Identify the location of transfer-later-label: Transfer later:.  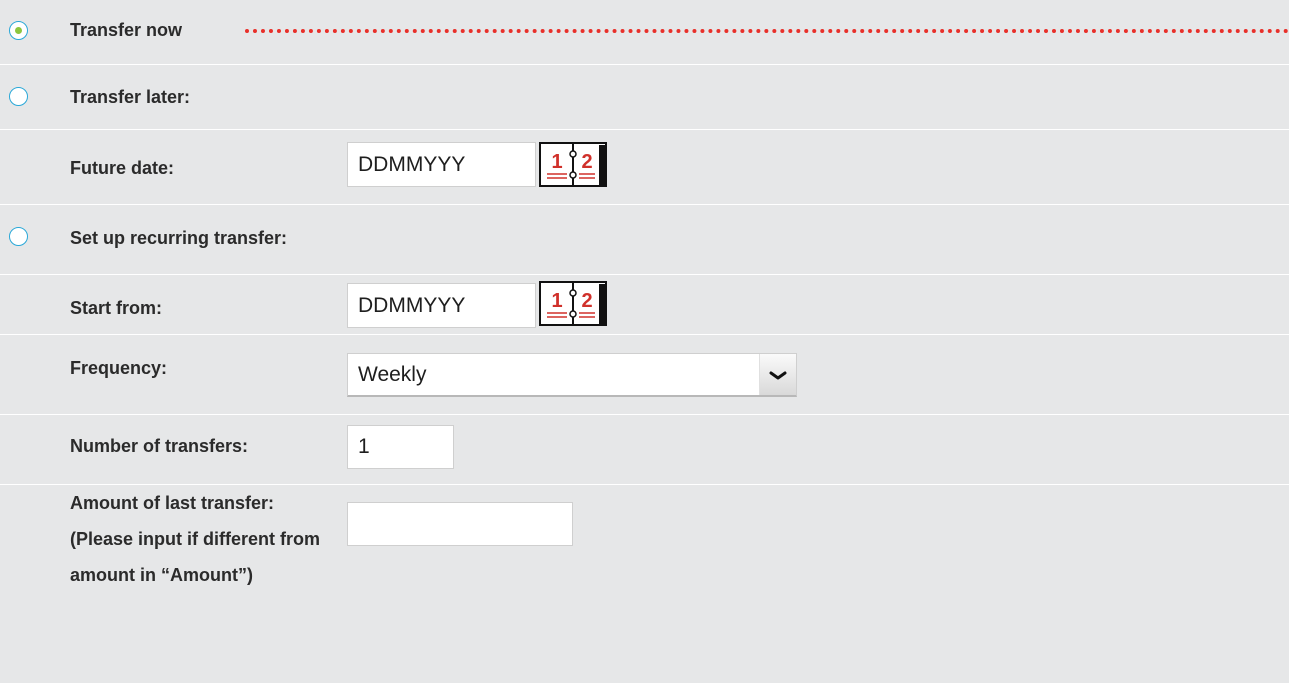
(130, 97).